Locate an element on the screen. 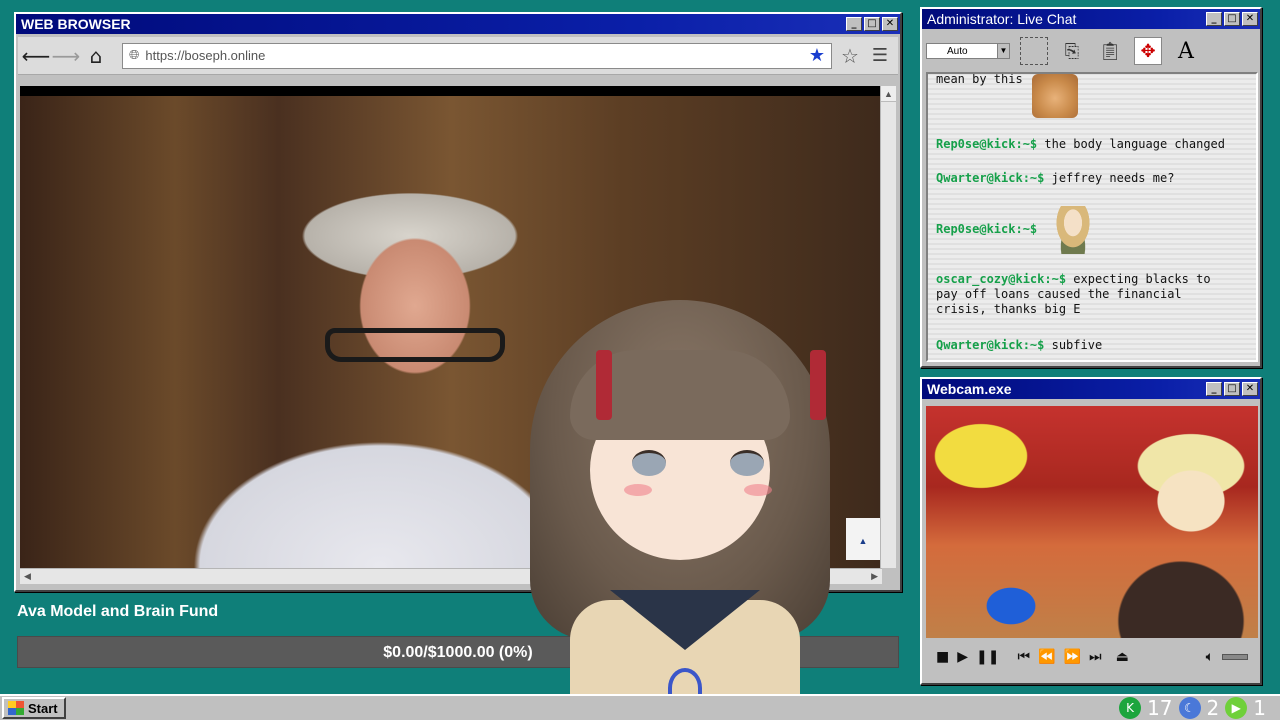  font-size-value: Auto is located at coordinates (957, 51).